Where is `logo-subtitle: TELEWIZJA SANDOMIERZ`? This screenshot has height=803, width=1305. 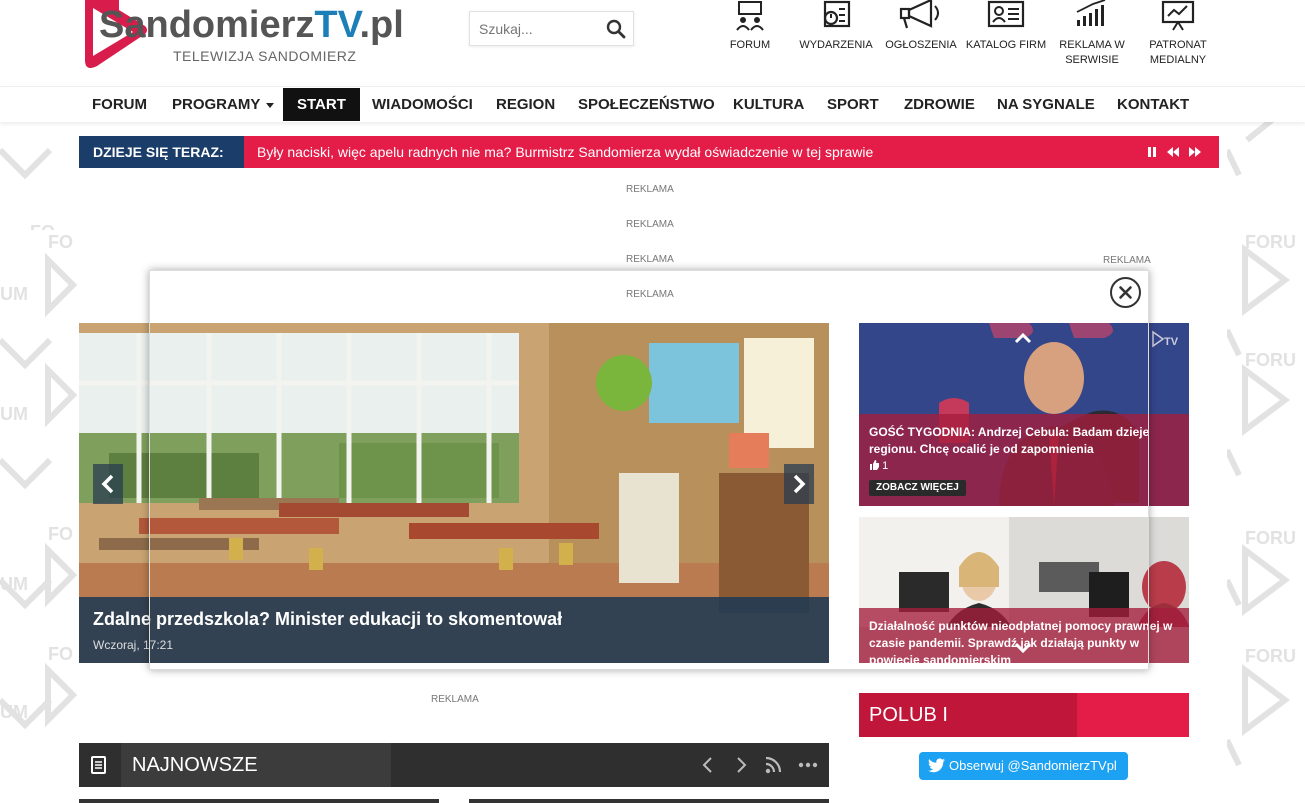 logo-subtitle: TELEWIZJA SANDOMIERZ is located at coordinates (265, 56).